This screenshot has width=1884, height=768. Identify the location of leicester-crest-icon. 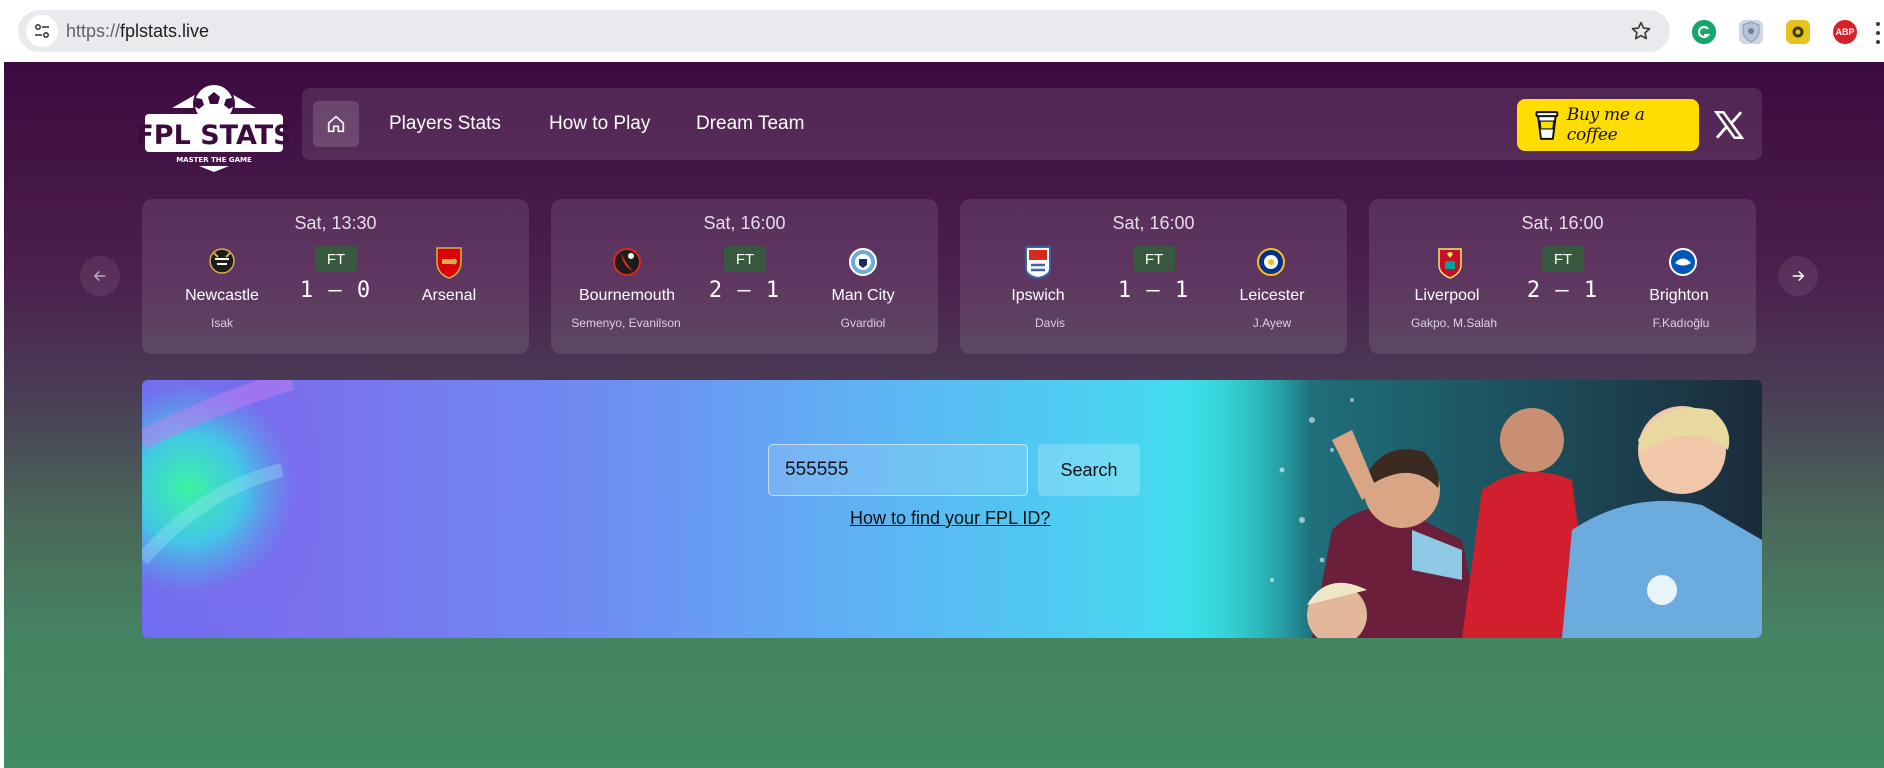
(1271, 262).